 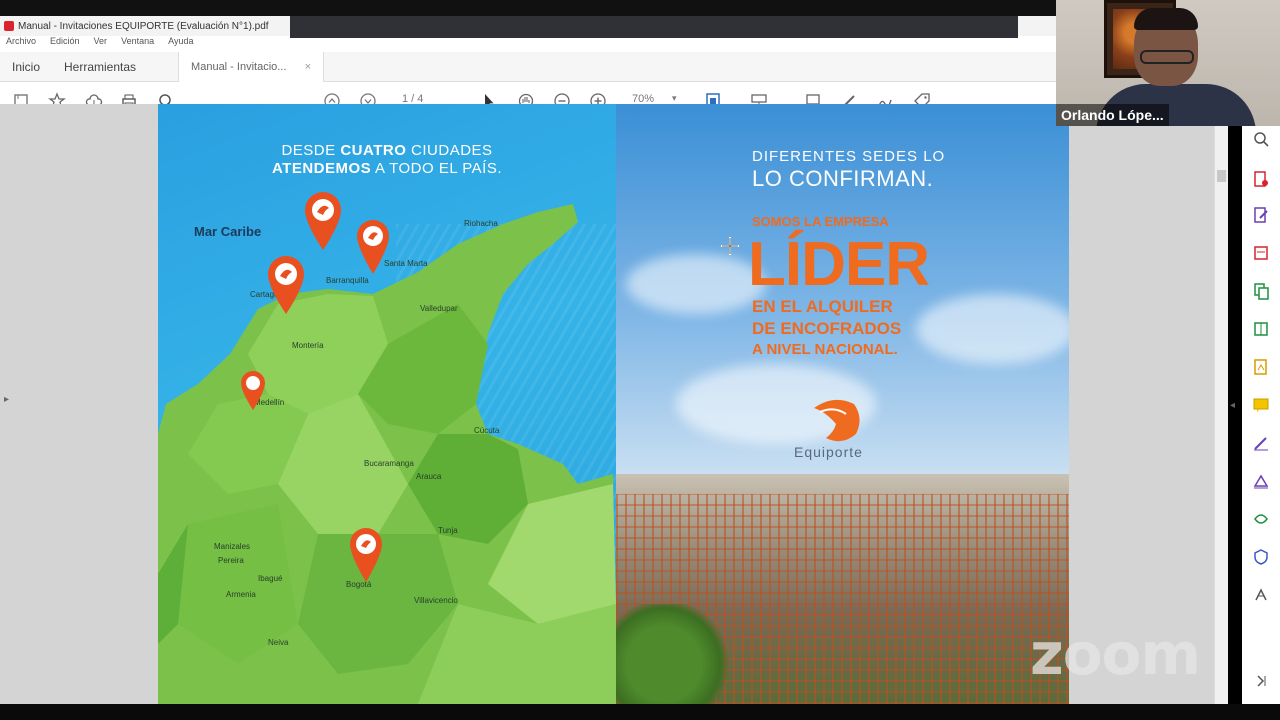 What do you see at coordinates (654, 27) in the screenshot?
I see `title-bar-overlay` at bounding box center [654, 27].